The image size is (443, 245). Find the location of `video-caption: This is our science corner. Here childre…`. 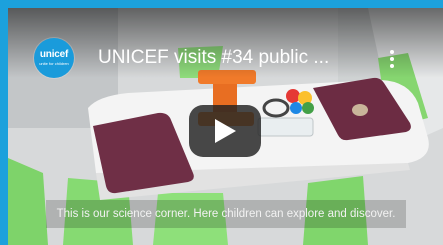

video-caption: This is our science corner. Here childre… is located at coordinates (226, 214).